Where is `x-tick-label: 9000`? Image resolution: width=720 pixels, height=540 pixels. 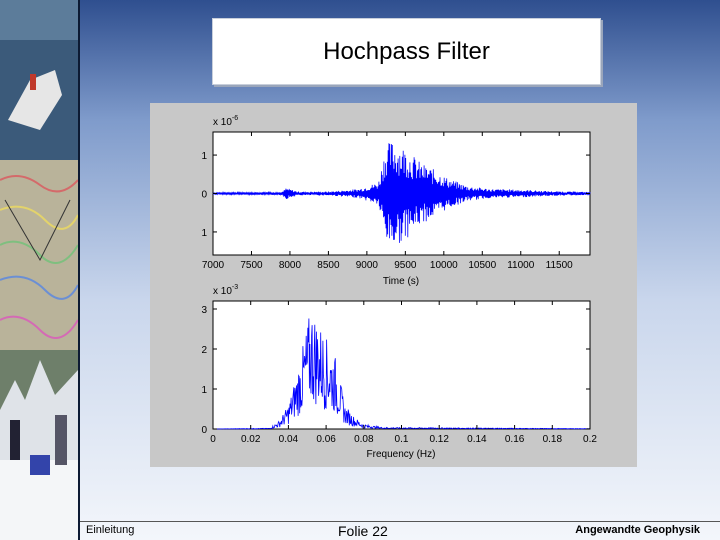
x-tick-label: 9000 is located at coordinates (367, 265).